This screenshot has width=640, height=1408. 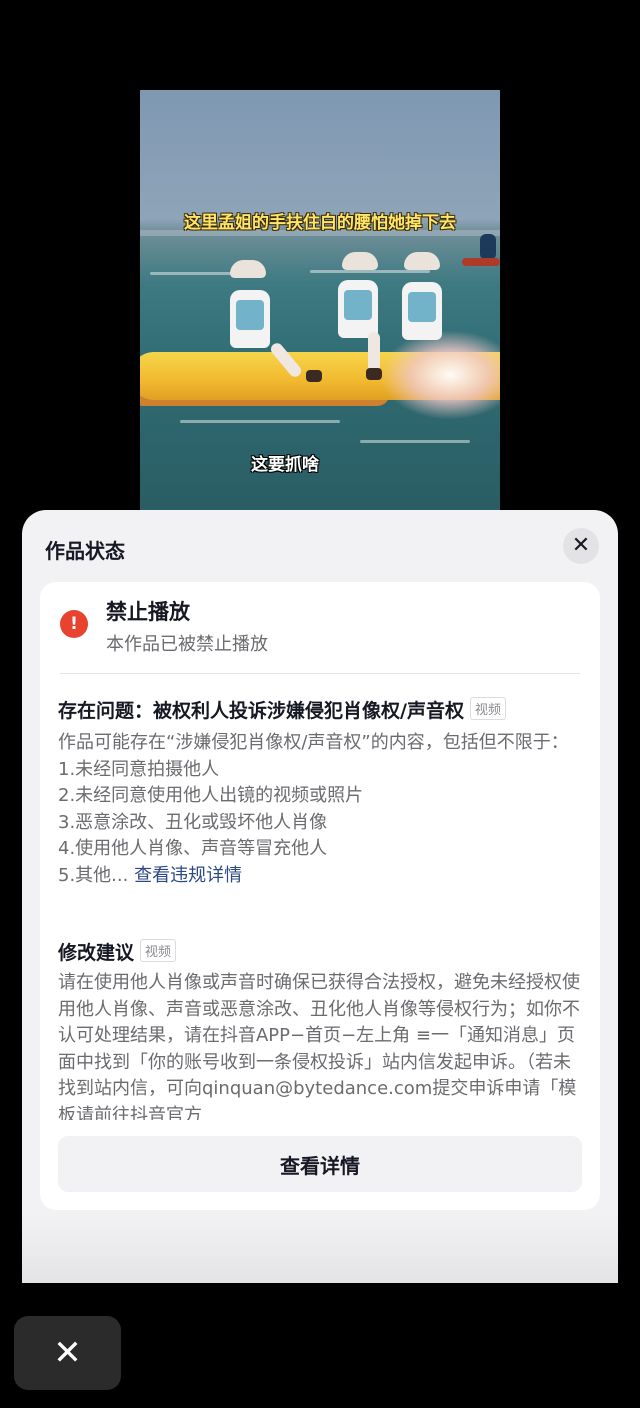 I want to click on sheet-title: 作品状态, so click(x=85, y=551).